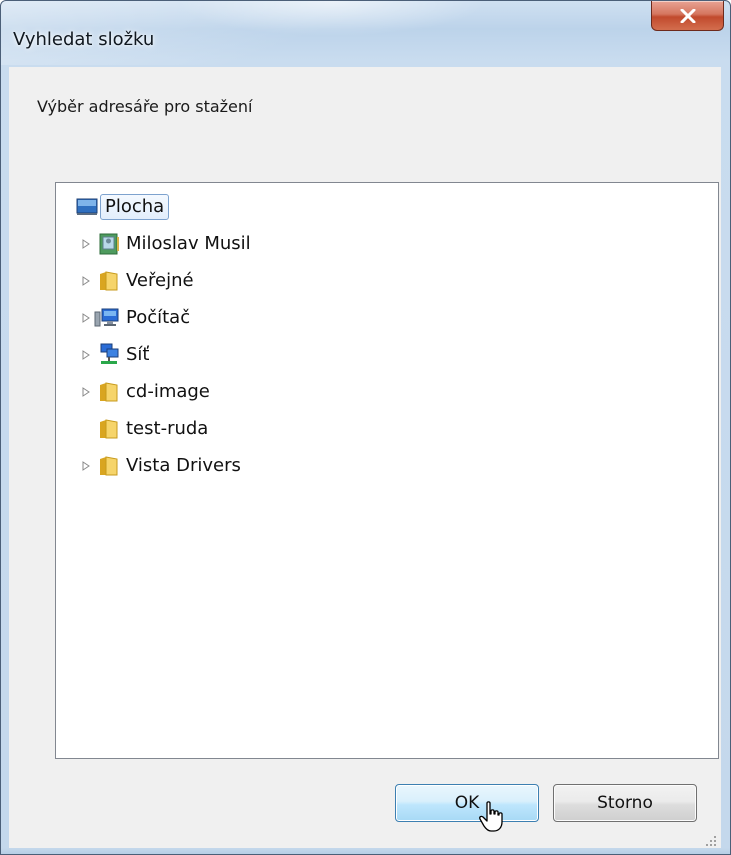  What do you see at coordinates (160, 280) in the screenshot?
I see `tree-item-label: Veřejné` at bounding box center [160, 280].